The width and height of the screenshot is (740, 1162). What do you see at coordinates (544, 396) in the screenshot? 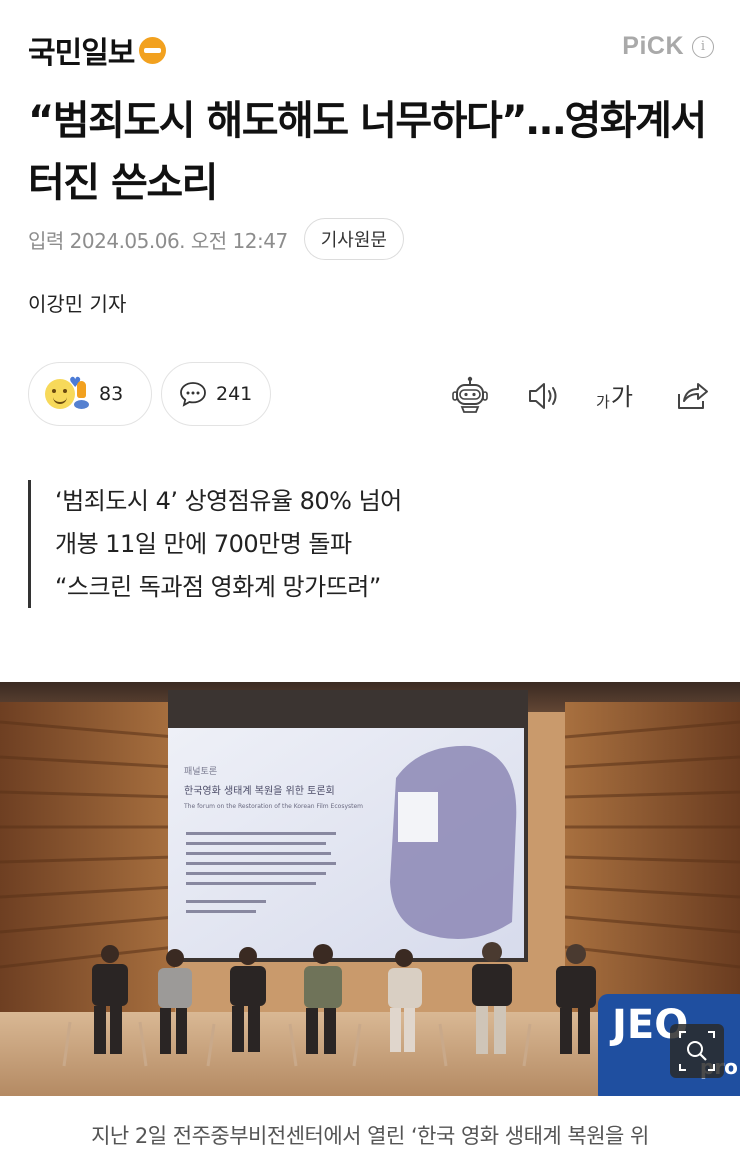
I see `speaker-icon` at bounding box center [544, 396].